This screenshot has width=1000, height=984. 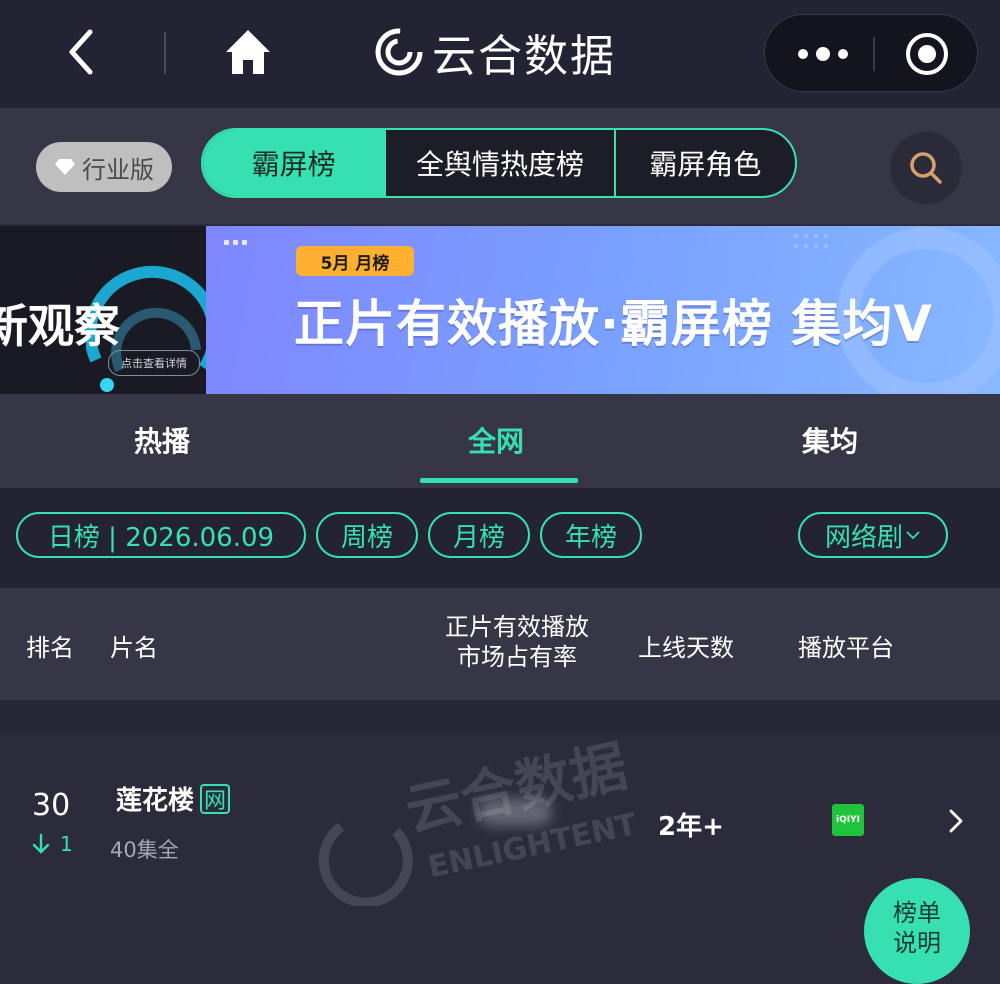 I want to click on days-online: 2年+, so click(x=691, y=827).